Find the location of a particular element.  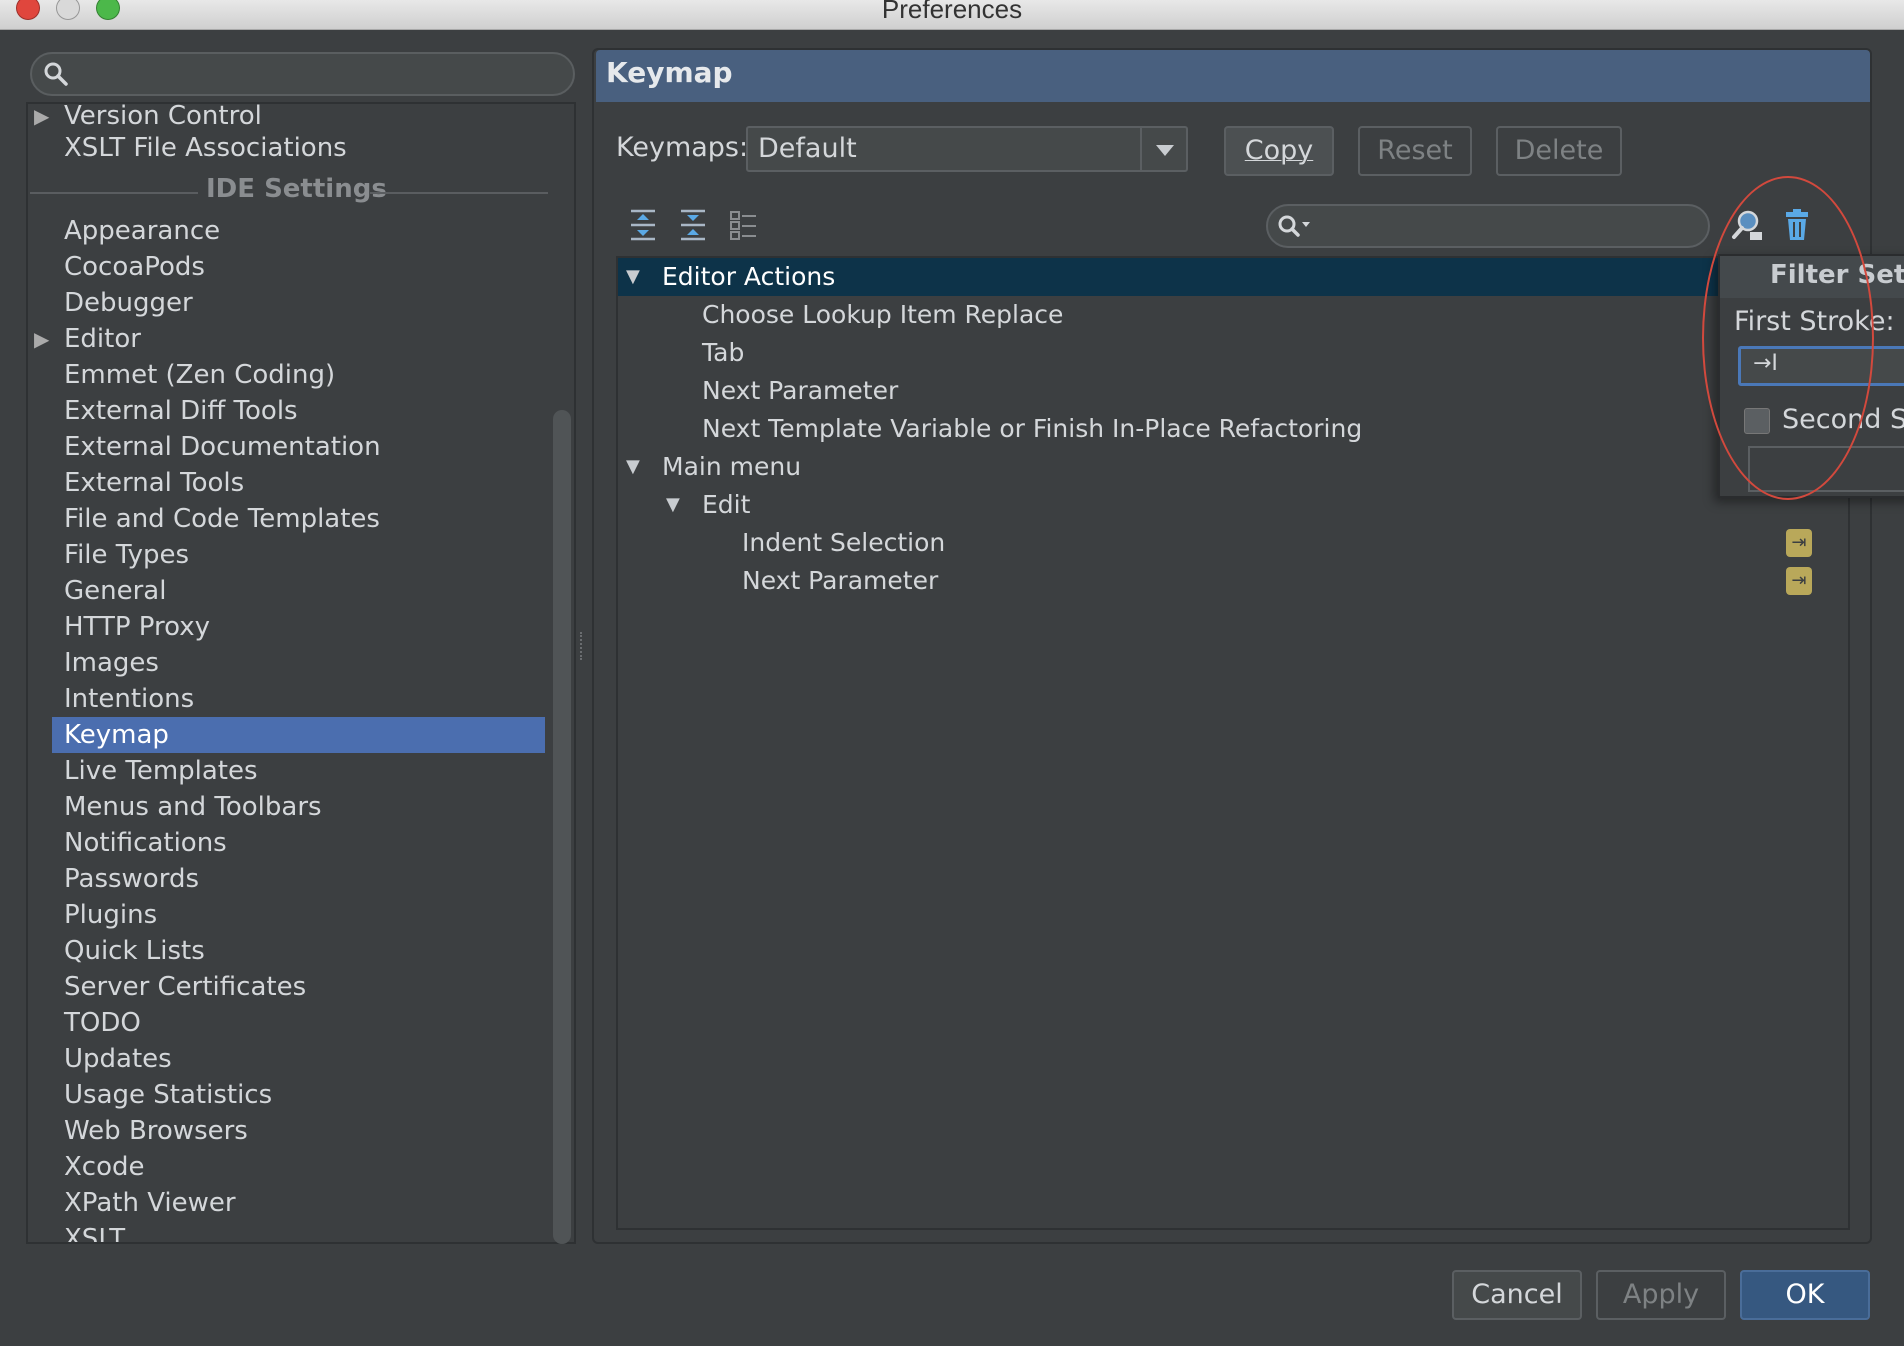

tree-item-xcode: Xcode is located at coordinates (104, 1167).